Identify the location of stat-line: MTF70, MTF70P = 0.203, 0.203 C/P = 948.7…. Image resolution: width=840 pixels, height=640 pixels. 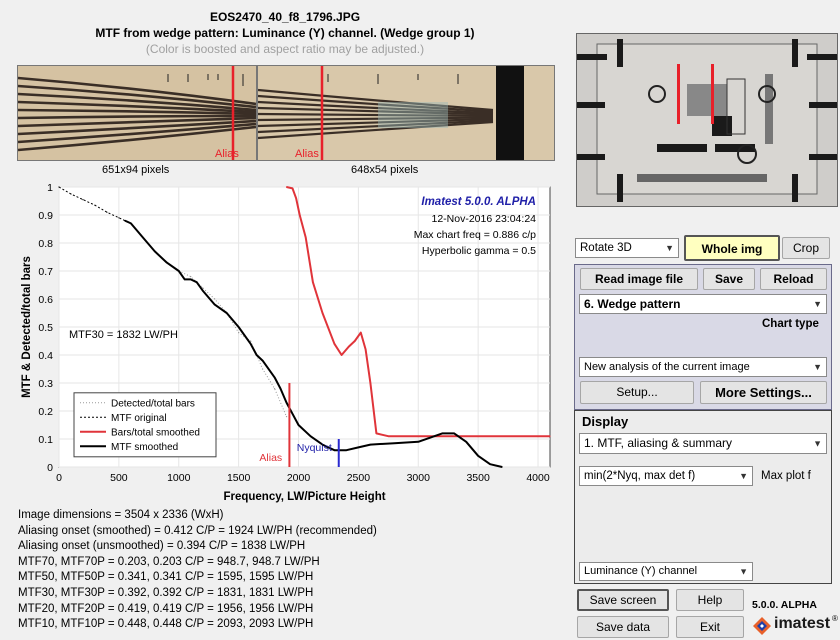
(169, 561).